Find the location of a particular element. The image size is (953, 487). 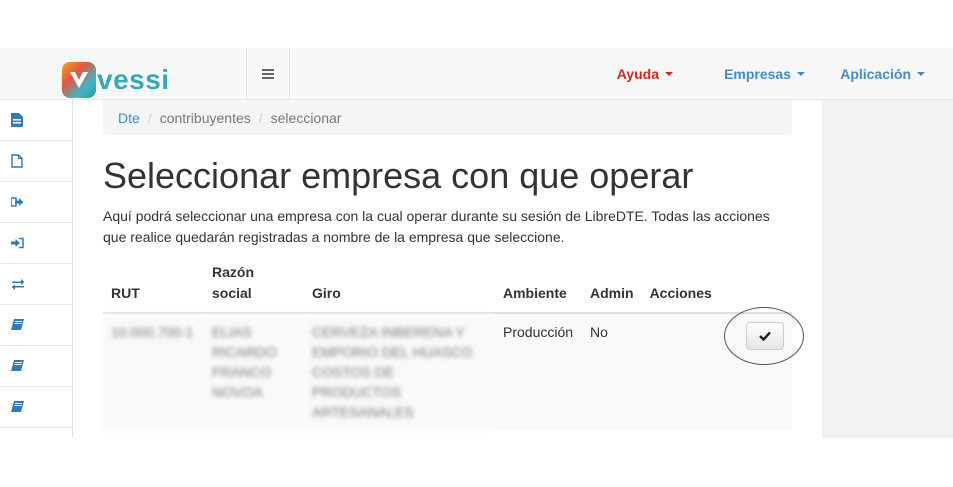

sidebar-item-file is located at coordinates (36, 161).